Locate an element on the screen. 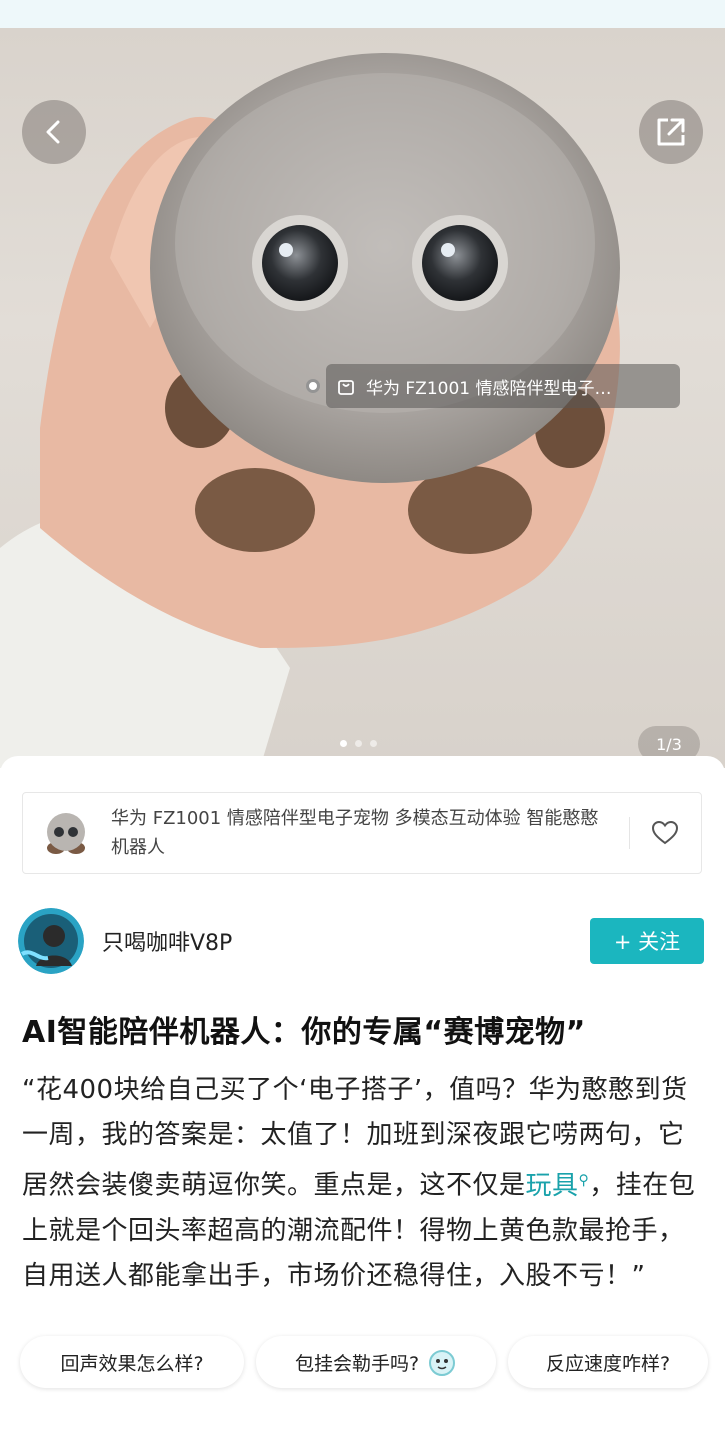 The width and height of the screenshot is (725, 1440). keyword-link: 玩具⚲ is located at coordinates (558, 1186).